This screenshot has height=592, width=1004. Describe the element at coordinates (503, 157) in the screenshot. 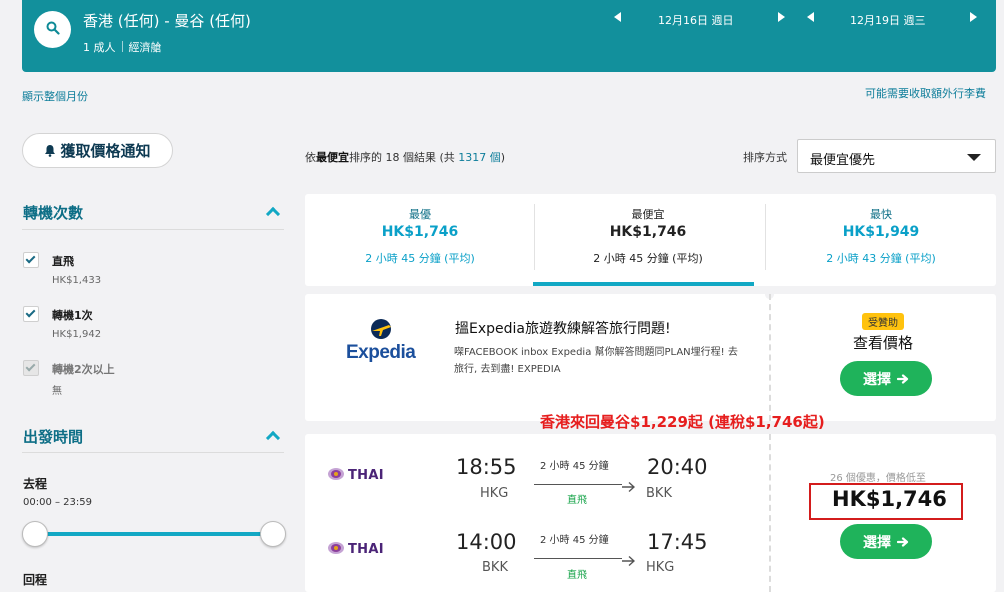

I see `results-suffix: )` at that location.